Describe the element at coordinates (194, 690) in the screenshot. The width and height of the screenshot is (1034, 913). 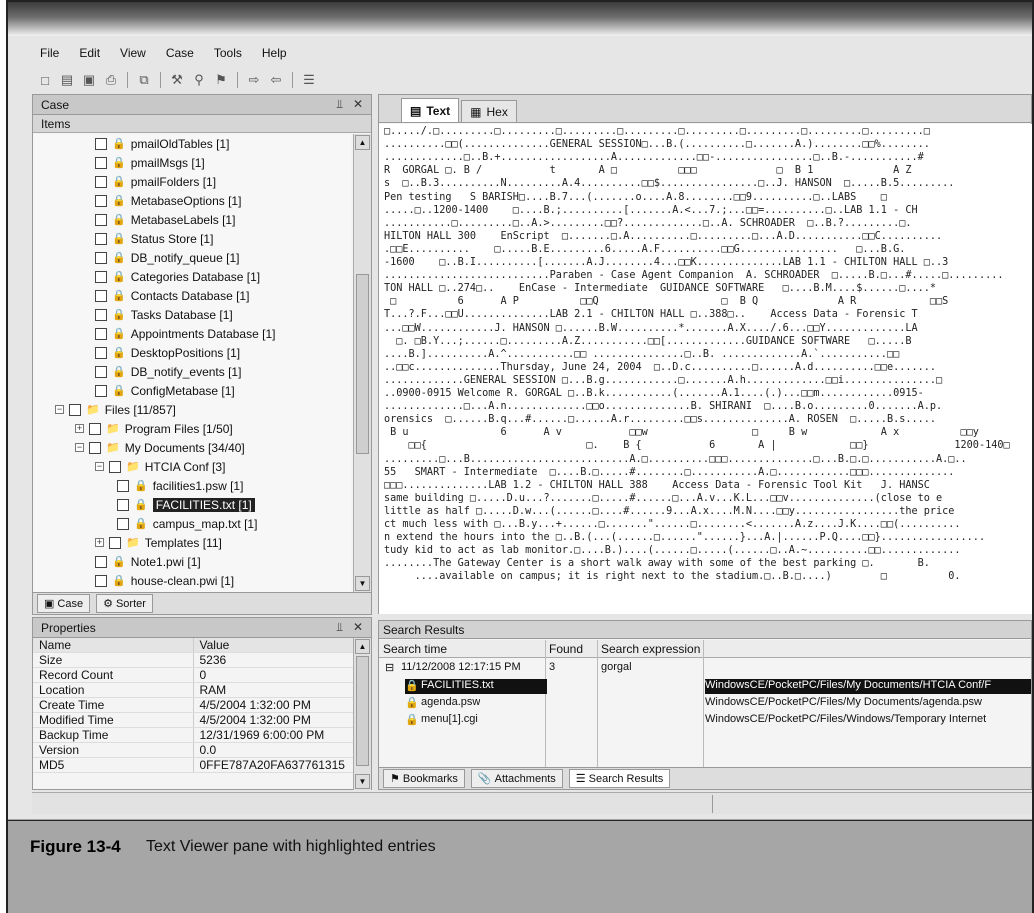
I see `property-row: Location RAM` at that location.